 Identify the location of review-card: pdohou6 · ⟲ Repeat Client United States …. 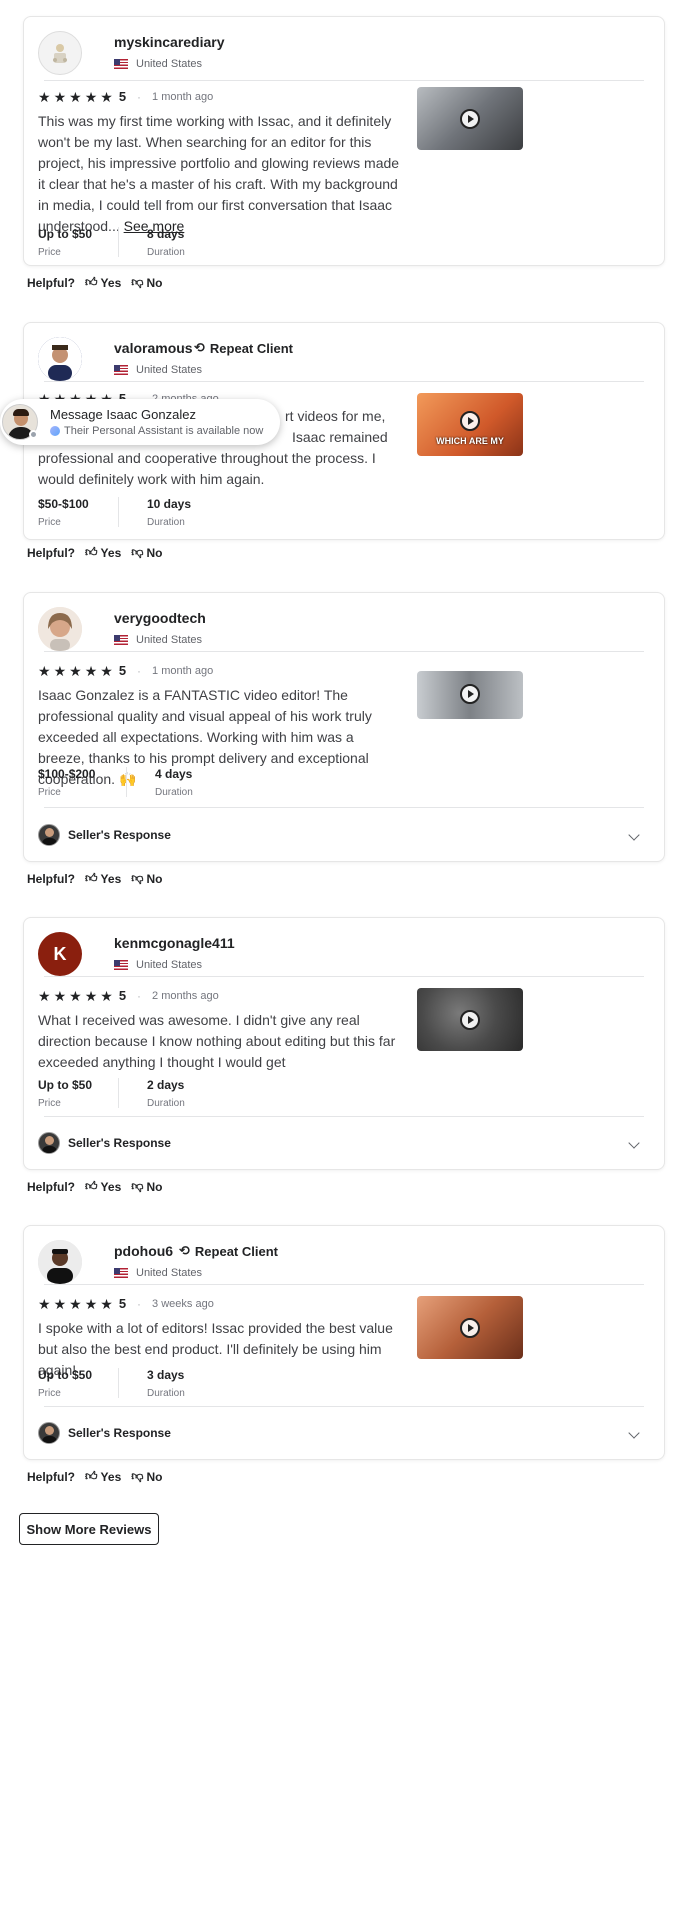
(344, 1342).